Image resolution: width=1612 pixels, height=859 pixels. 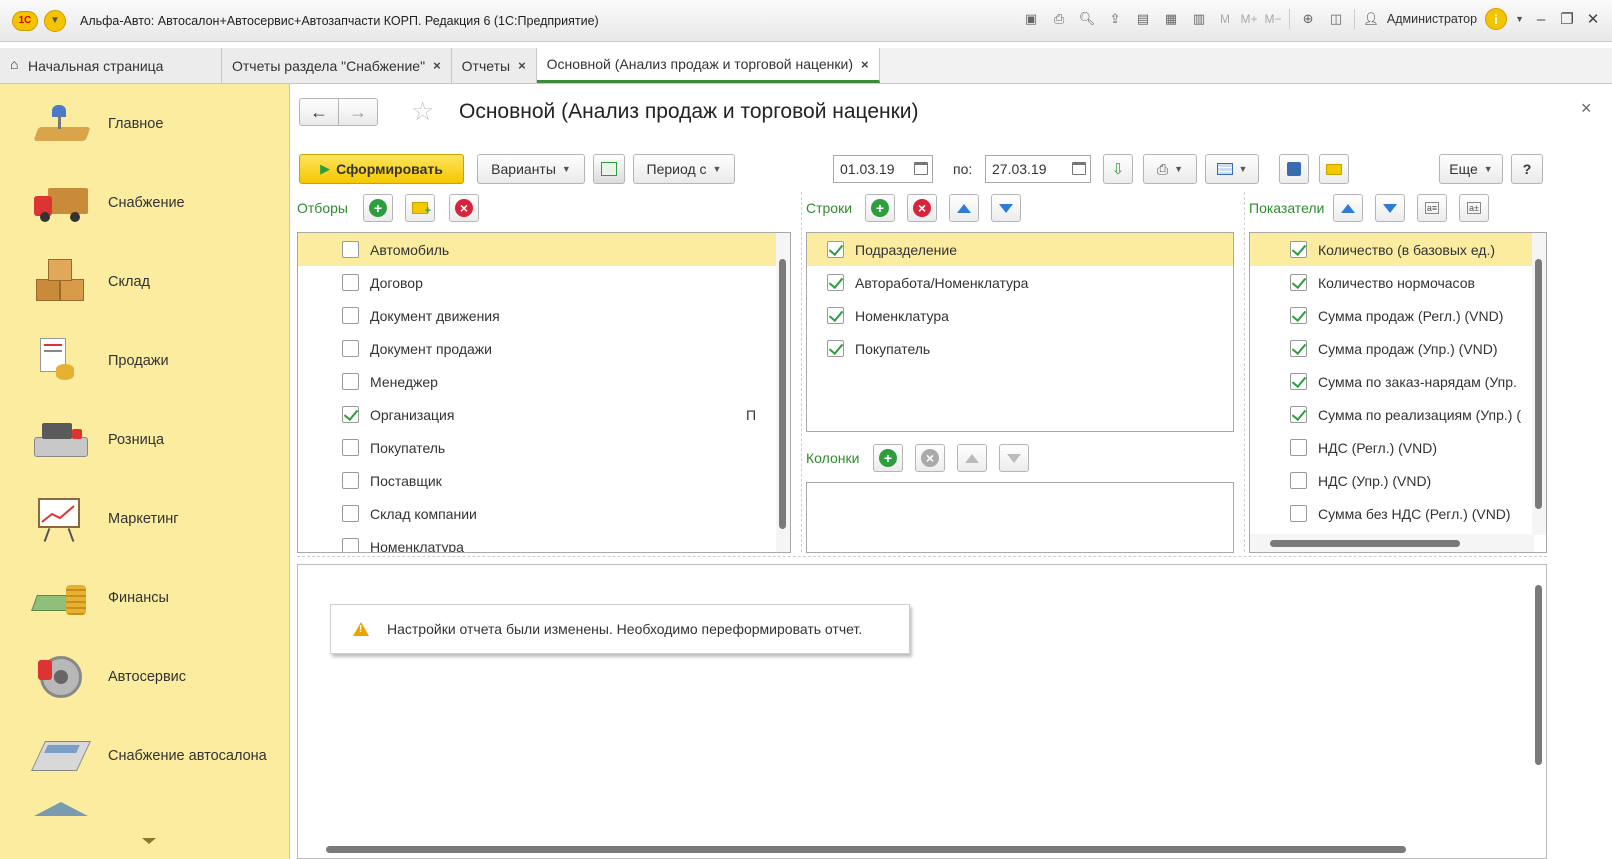 What do you see at coordinates (538, 513) in the screenshot?
I see `list-item: Склад компании` at bounding box center [538, 513].